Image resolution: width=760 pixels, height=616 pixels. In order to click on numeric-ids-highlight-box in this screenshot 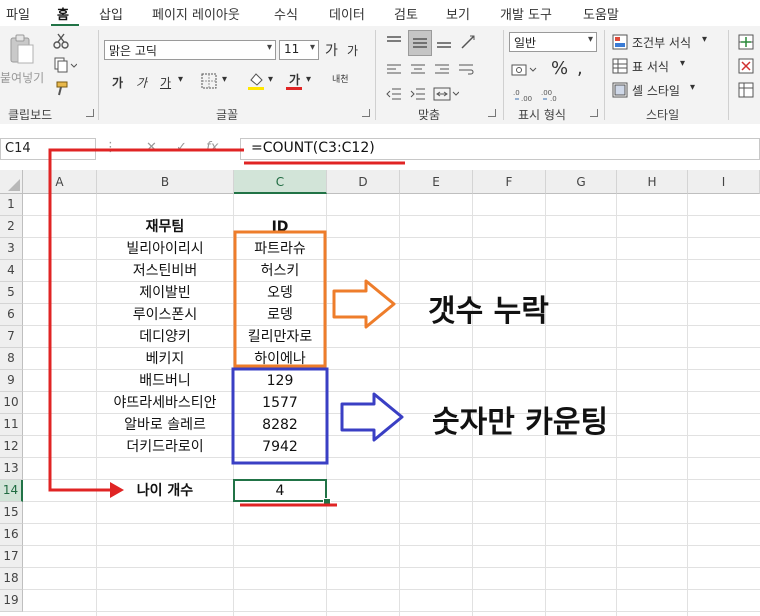, I will do `click(280, 416)`.